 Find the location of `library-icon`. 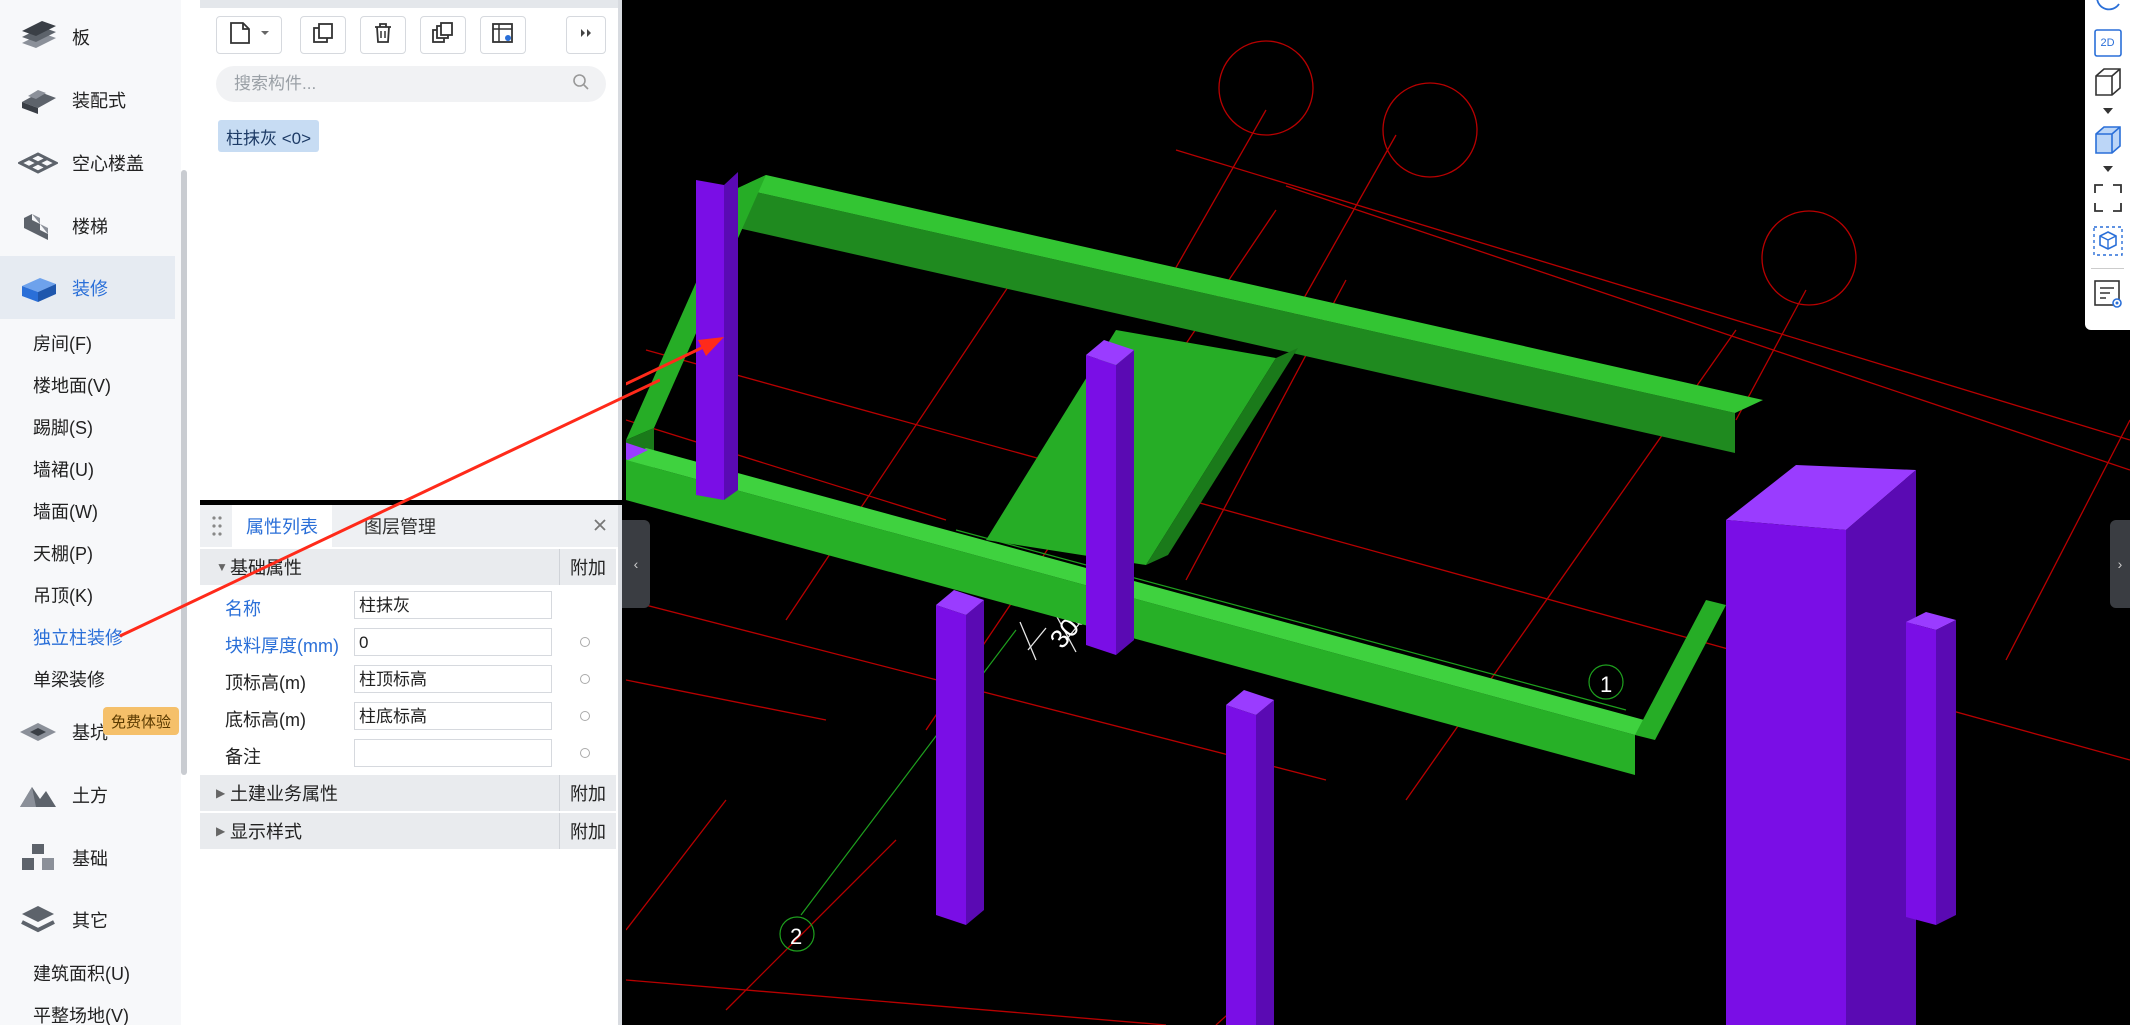

library-icon is located at coordinates (503, 35).